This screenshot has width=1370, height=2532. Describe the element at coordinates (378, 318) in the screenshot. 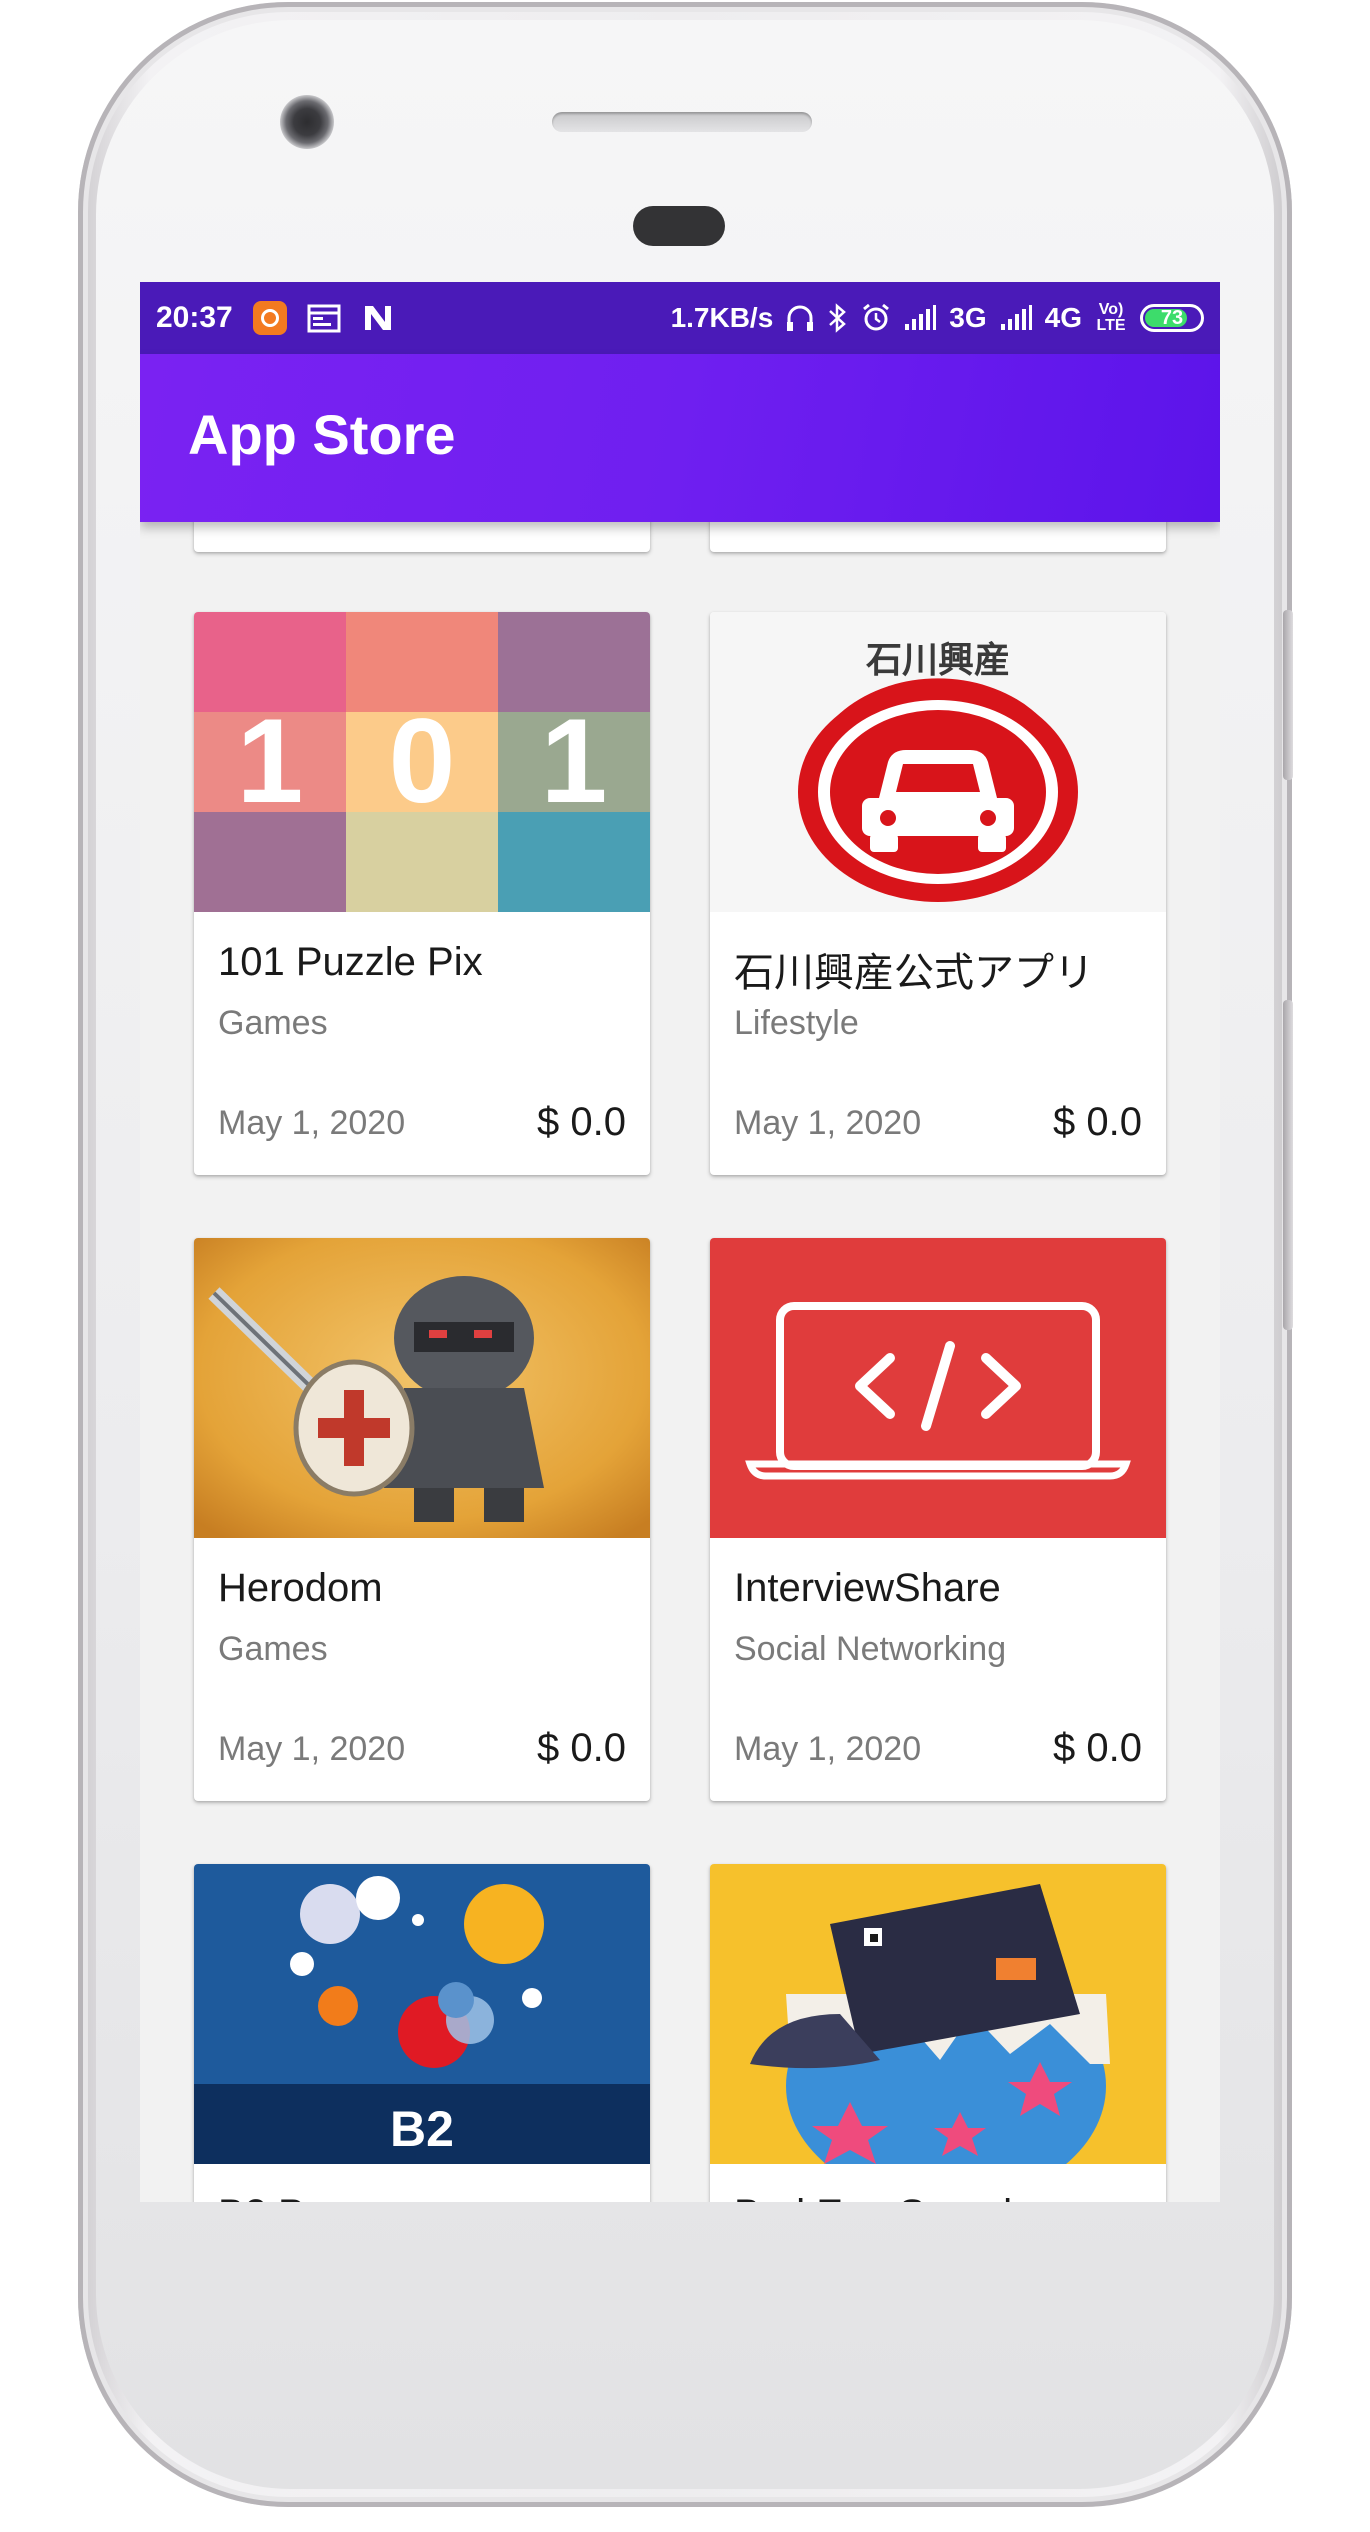

I see `n-notification-icon` at that location.